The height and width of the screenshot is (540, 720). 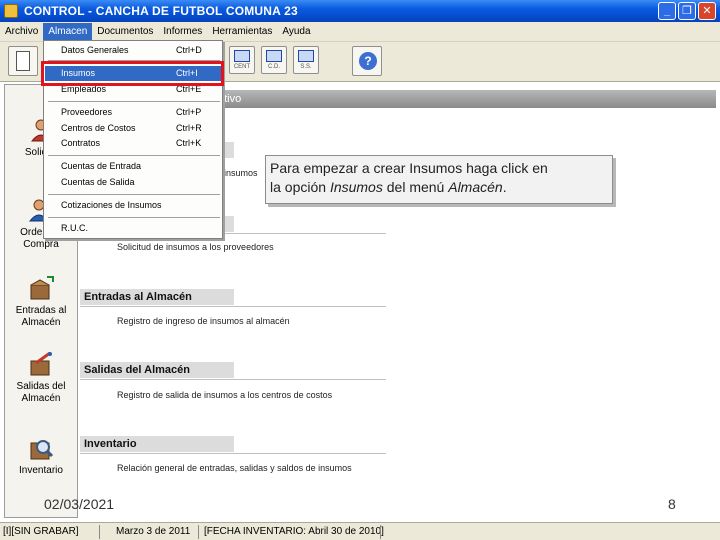 I want to click on cd-caption: C.D., so click(x=274, y=67).